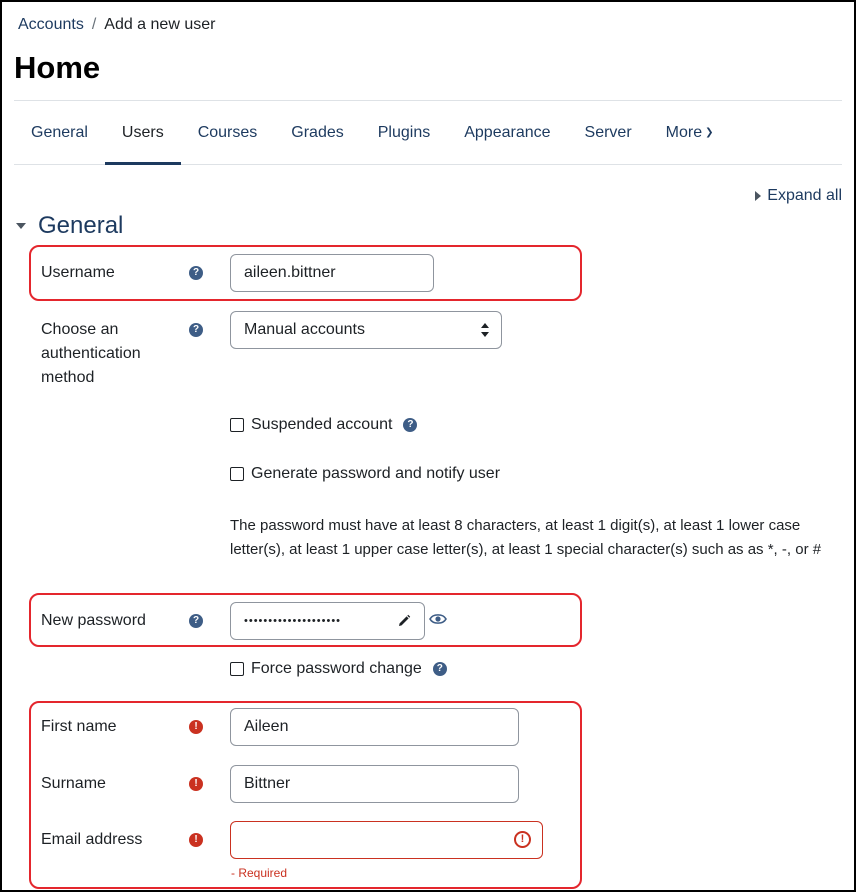 This screenshot has height=892, width=856. I want to click on new-password-label: New password, so click(93, 620).